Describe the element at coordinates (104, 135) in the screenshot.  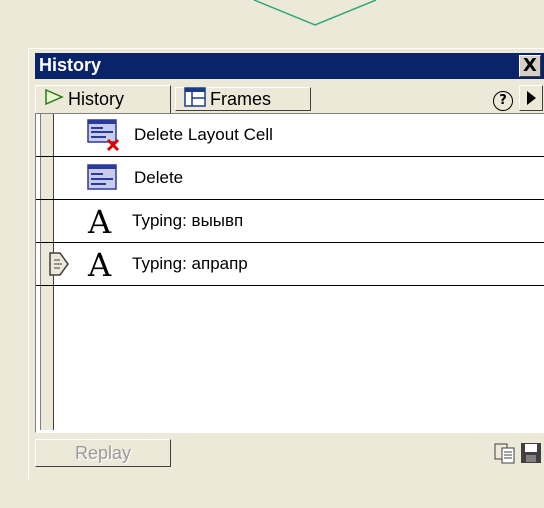
I see `delete-layout-cell-icon` at that location.